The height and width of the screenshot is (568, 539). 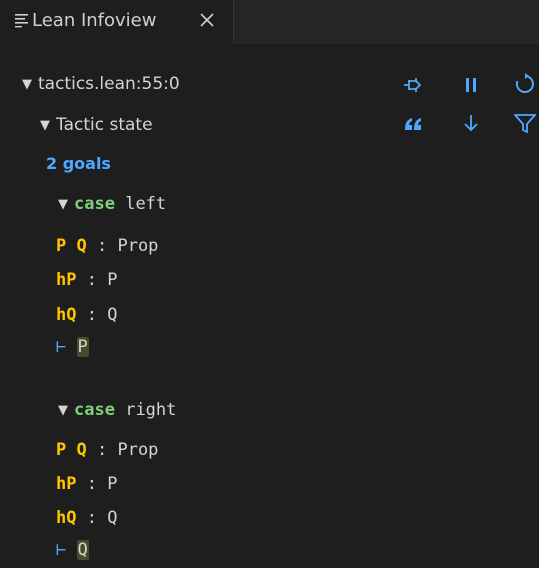 I want to click on pause-icon, so click(x=471, y=85).